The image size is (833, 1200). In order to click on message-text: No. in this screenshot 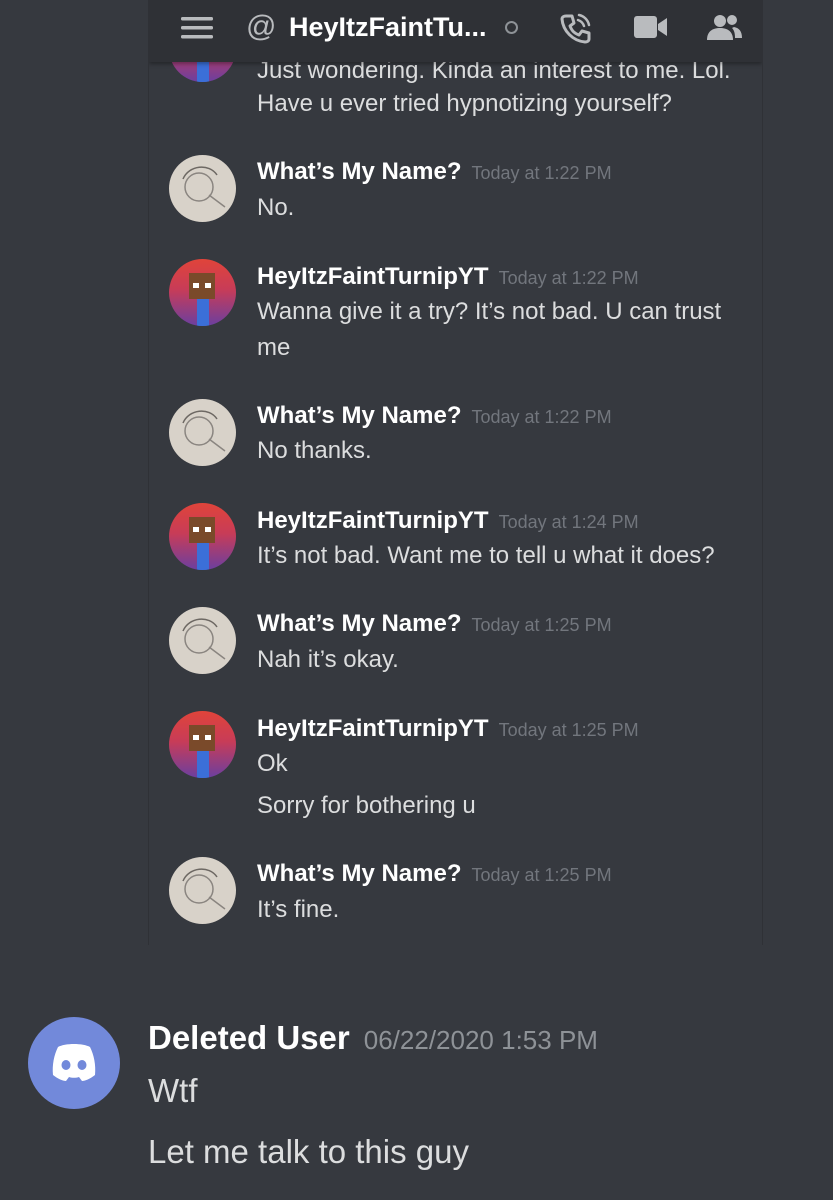, I will do `click(276, 207)`.